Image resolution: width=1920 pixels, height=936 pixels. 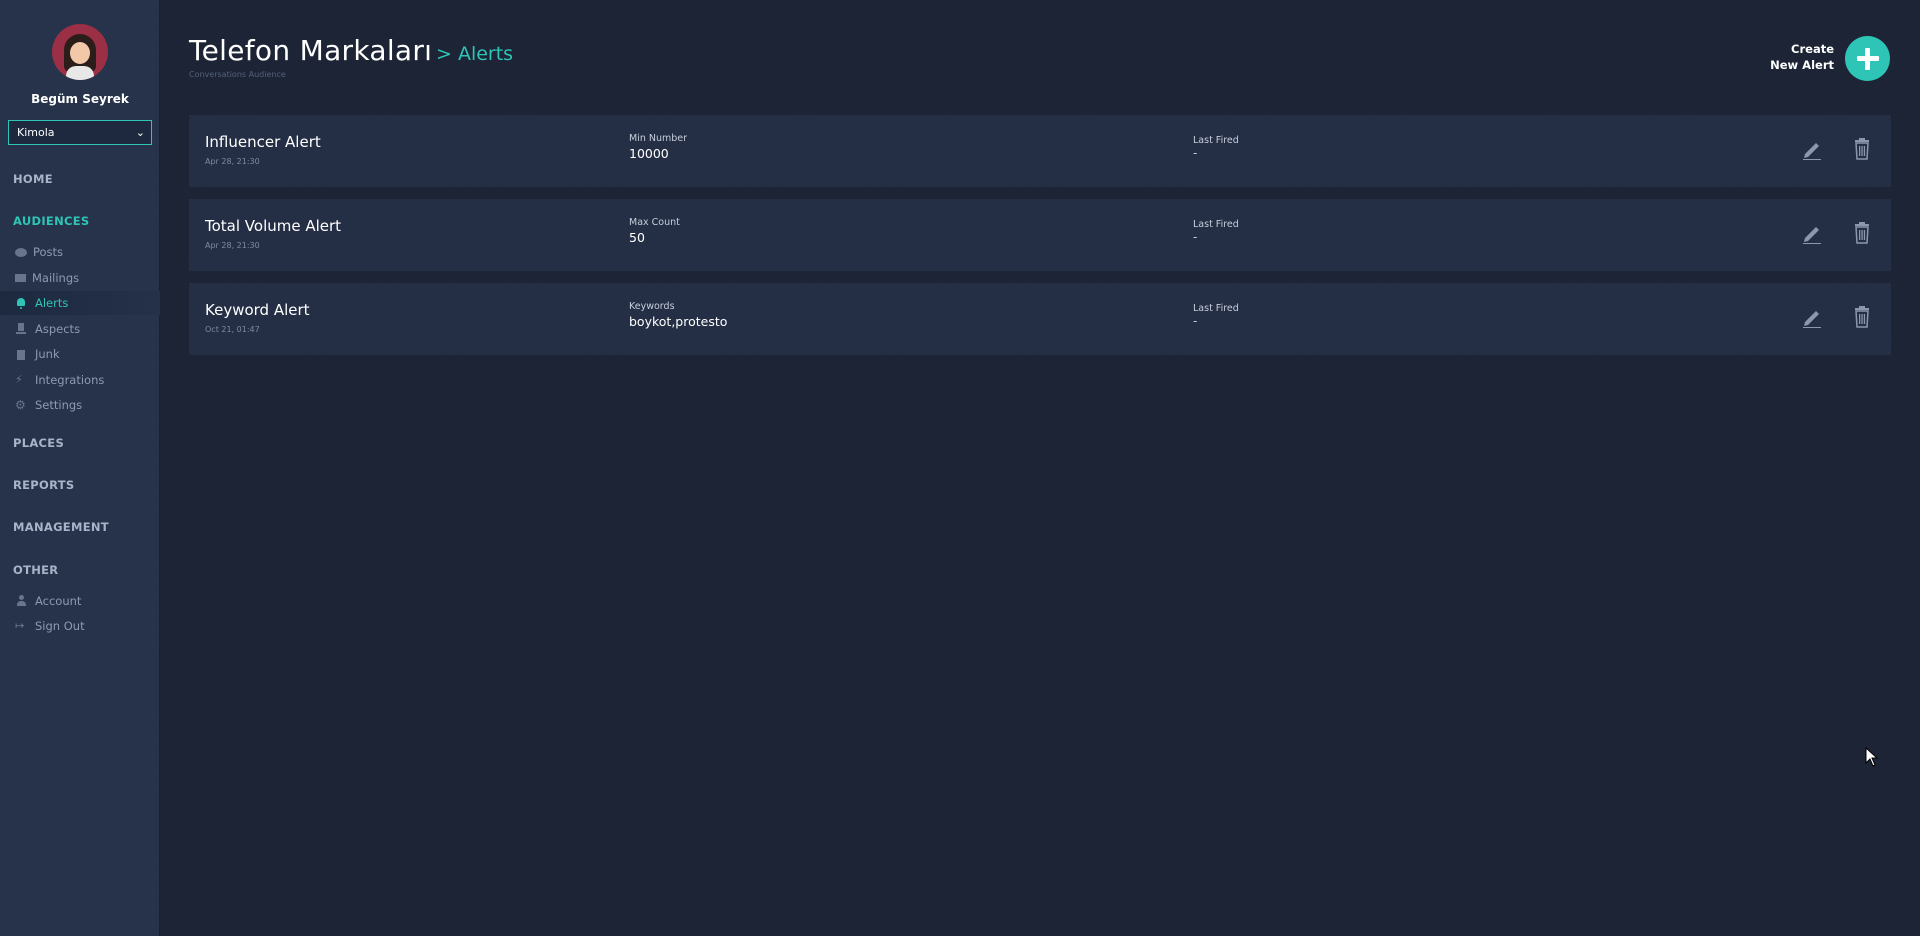 I want to click on sidebar-item-label: Sign Out, so click(x=60, y=626).